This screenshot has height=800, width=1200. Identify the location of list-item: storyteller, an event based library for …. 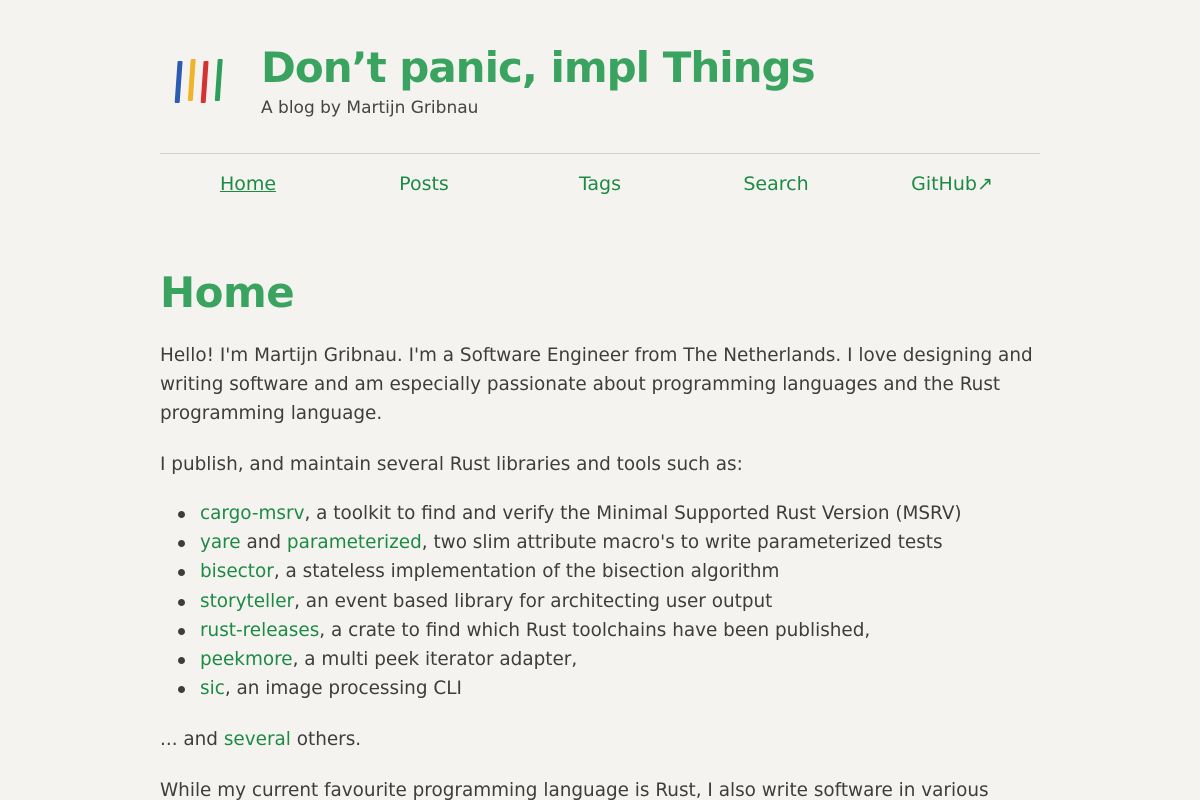
(609, 601).